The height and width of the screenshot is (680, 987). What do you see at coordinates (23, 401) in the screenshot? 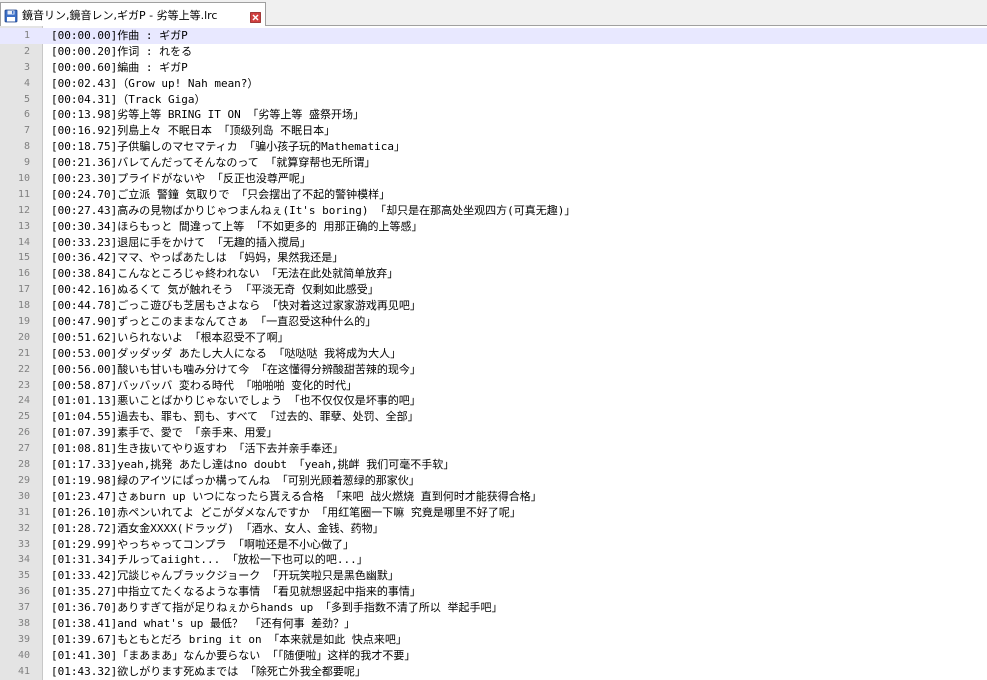
I see `line-number: 24` at bounding box center [23, 401].